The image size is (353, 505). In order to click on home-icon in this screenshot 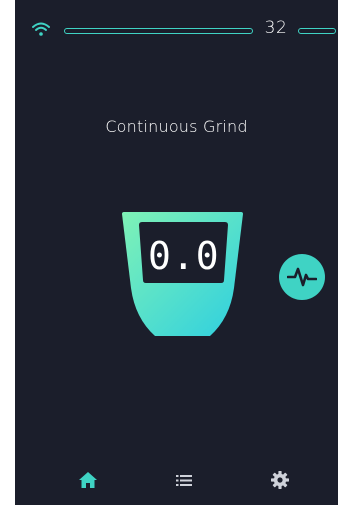, I will do `click(88, 480)`.